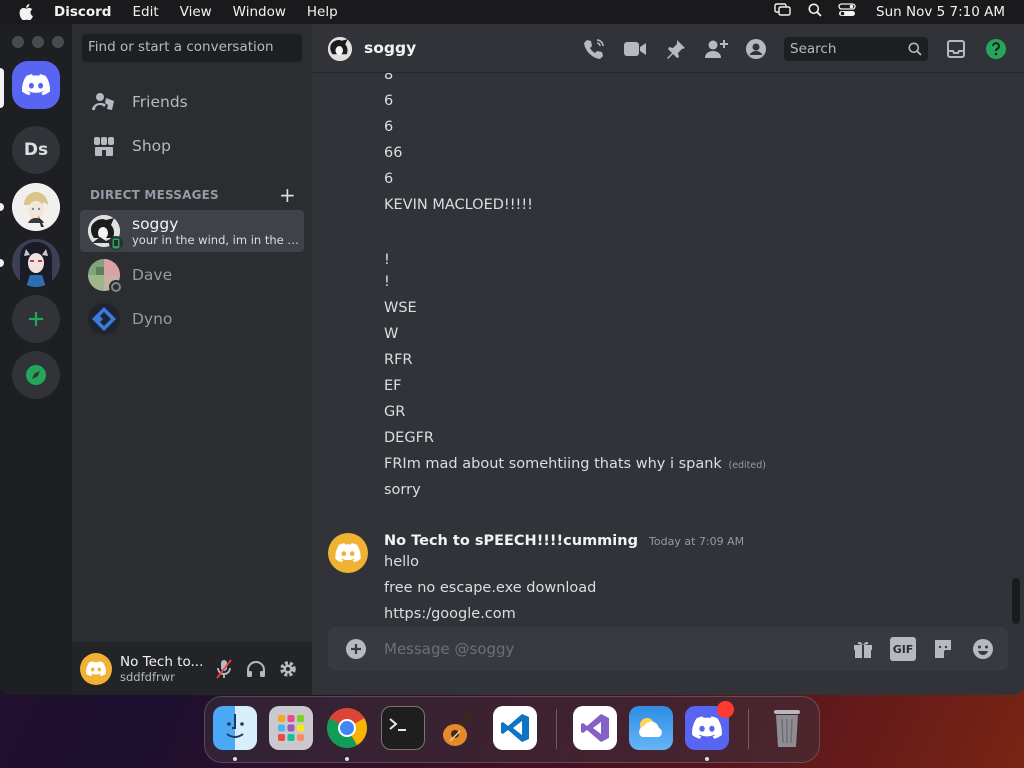 The height and width of the screenshot is (768, 1024). I want to click on mobile-status-indicator, so click(116, 243).